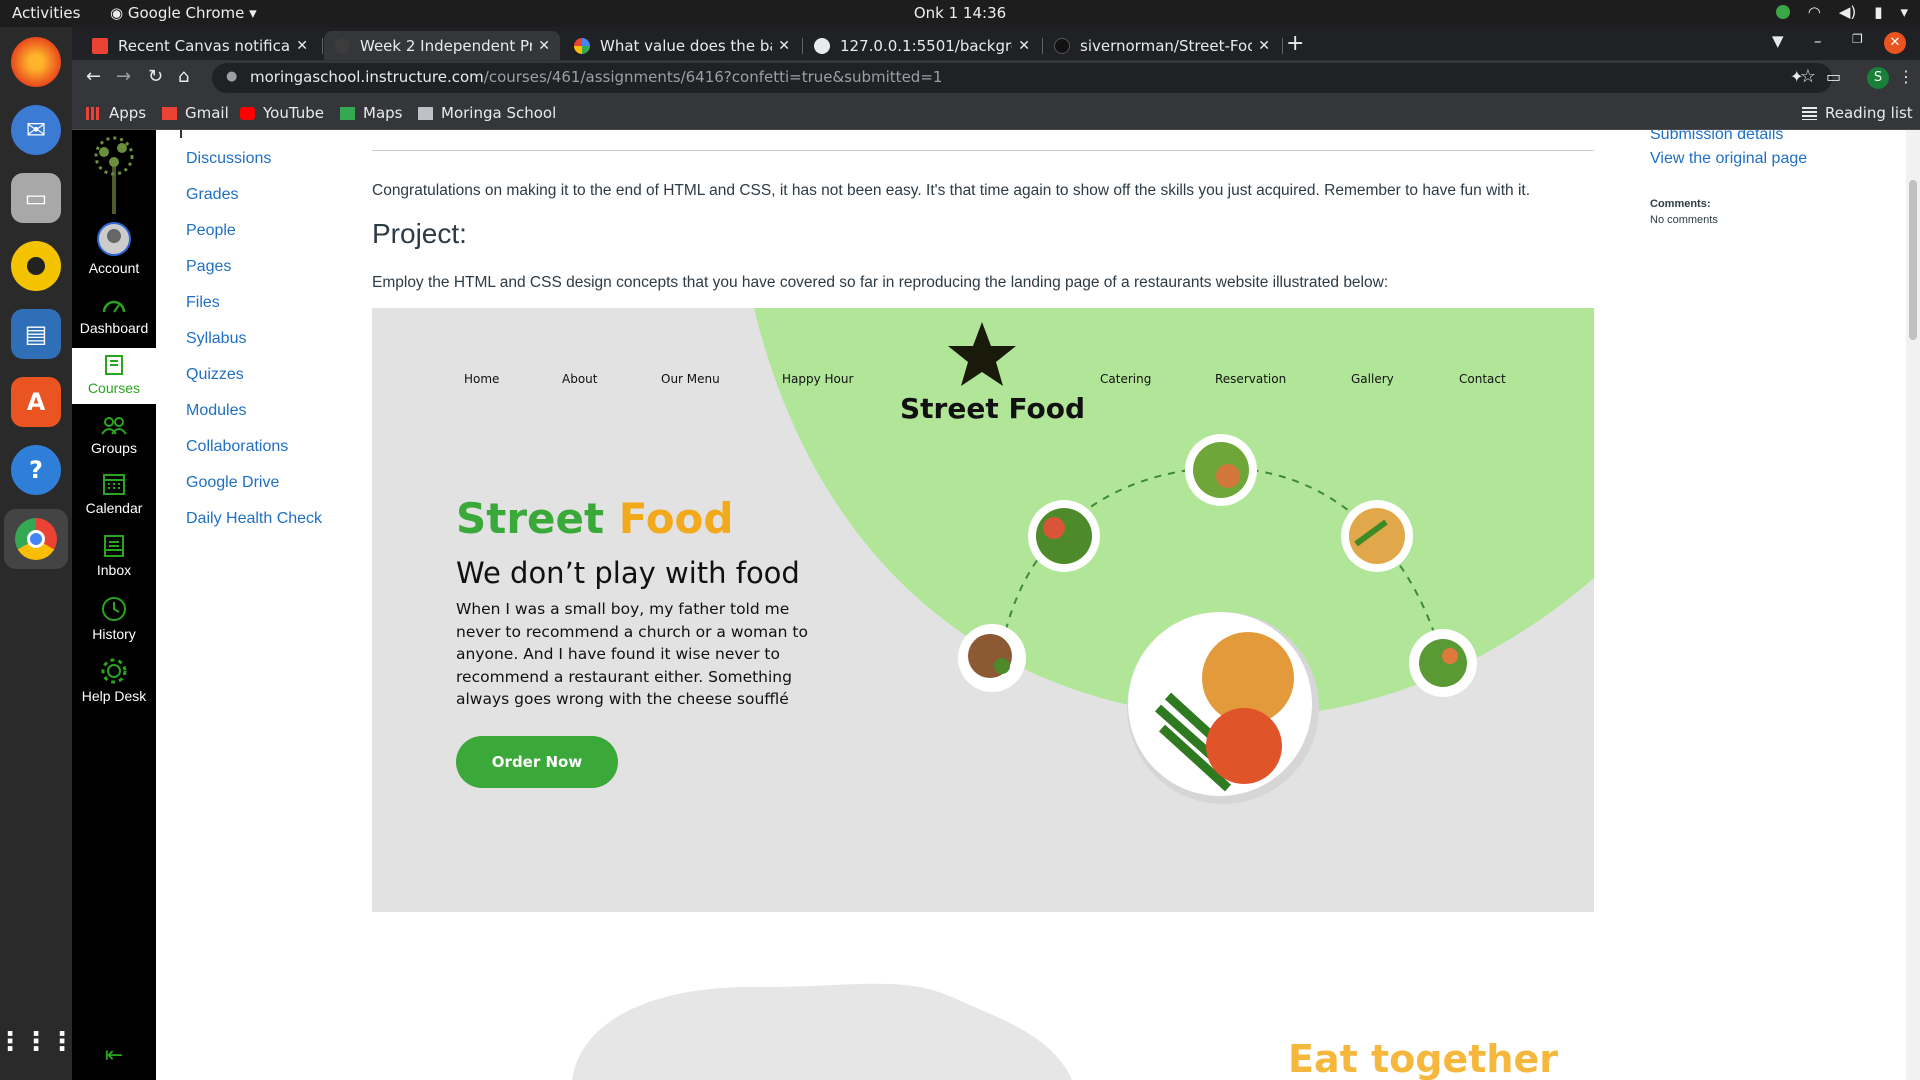 The width and height of the screenshot is (1920, 1080). What do you see at coordinates (1878, 78) in the screenshot?
I see `profile-avatar: S` at bounding box center [1878, 78].